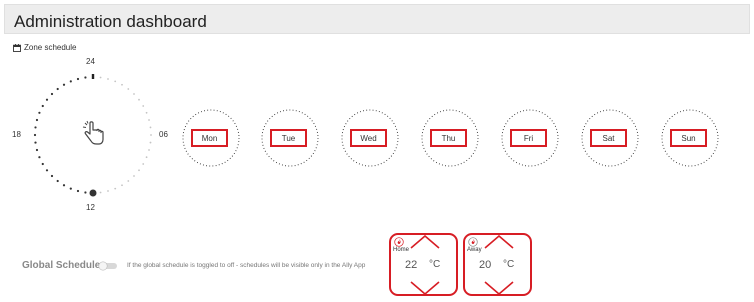 The height and width of the screenshot is (302, 754). What do you see at coordinates (17, 47) in the screenshot?
I see `calendar-icon` at bounding box center [17, 47].